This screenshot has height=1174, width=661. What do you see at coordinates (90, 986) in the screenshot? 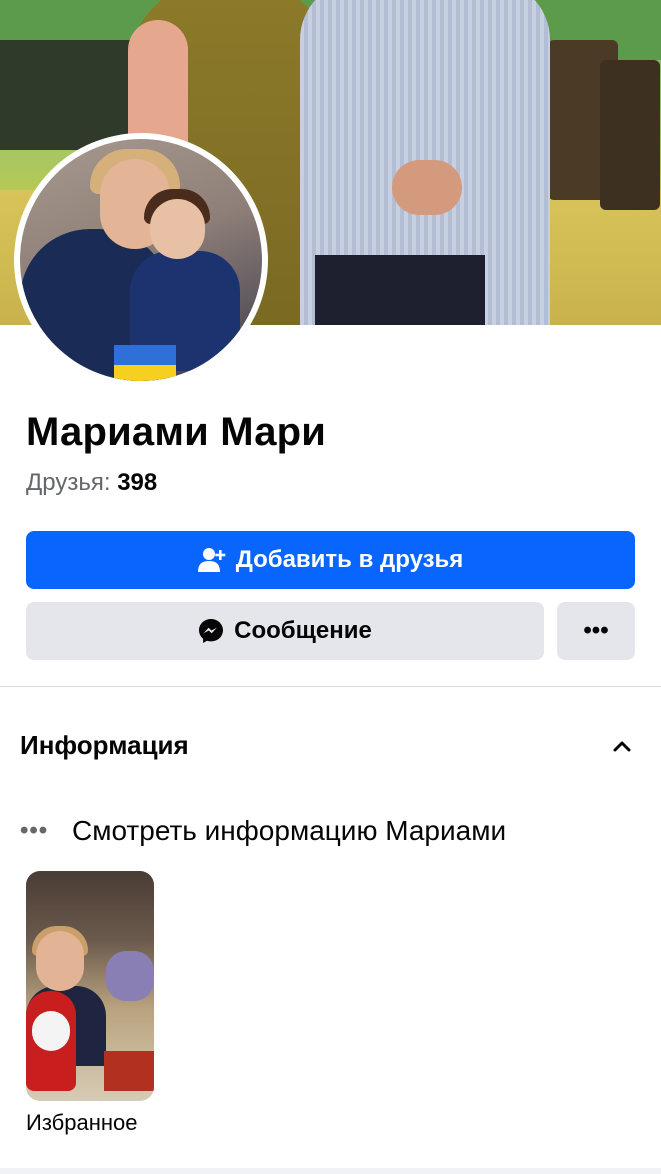
I see `featured-thumbnail` at bounding box center [90, 986].